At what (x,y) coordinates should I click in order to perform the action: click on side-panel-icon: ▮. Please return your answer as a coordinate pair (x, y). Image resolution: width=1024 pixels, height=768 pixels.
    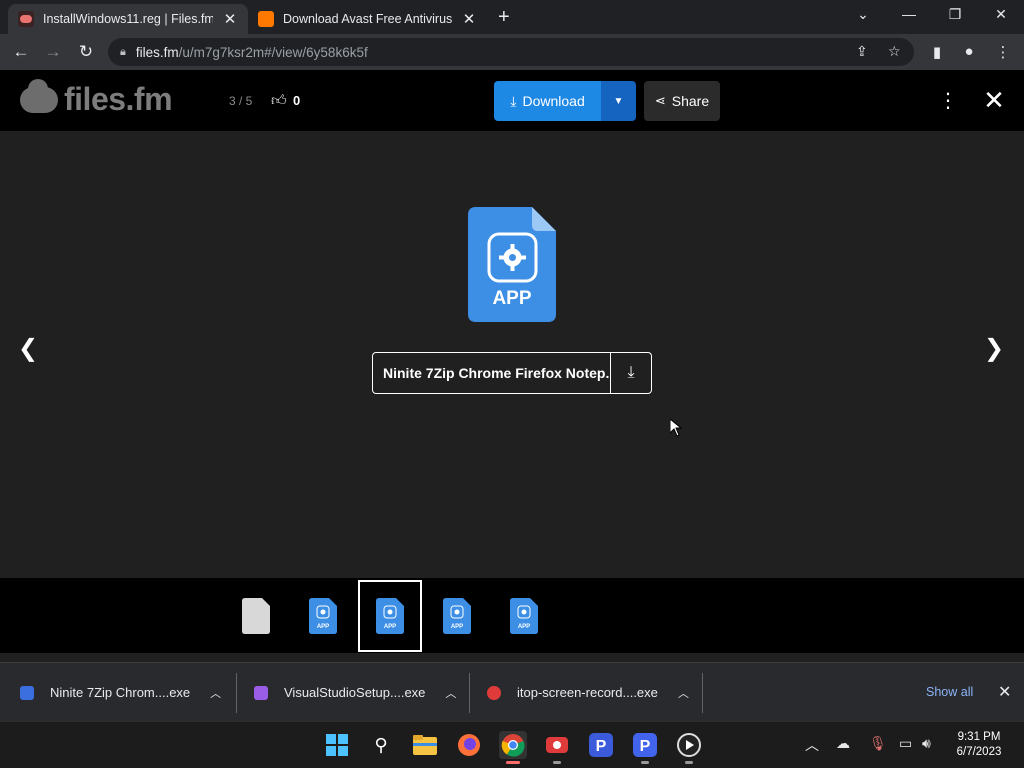
    Looking at the image, I should click on (937, 52).